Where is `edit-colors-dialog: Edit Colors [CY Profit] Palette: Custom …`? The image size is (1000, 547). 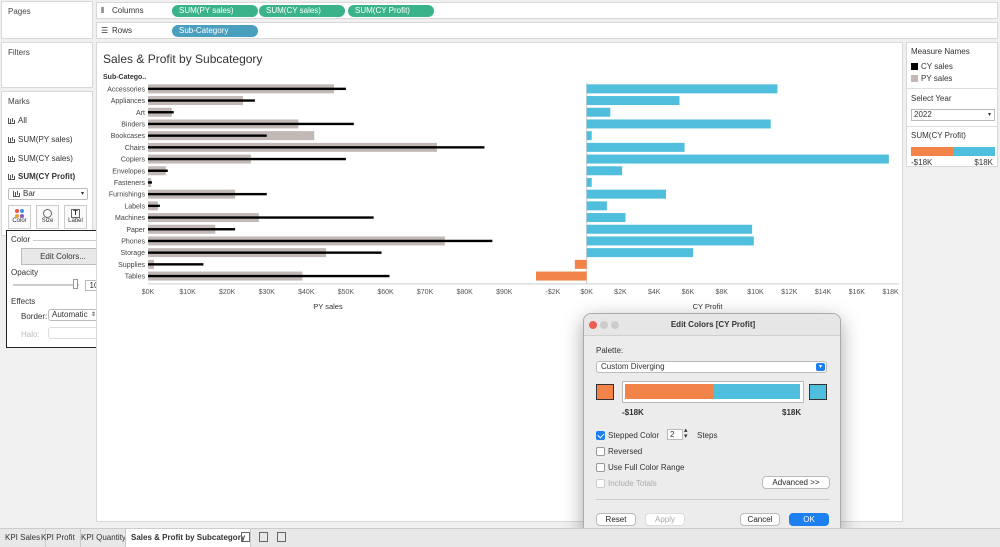
edit-colors-dialog: Edit Colors [CY Profit] Palette: Custom … is located at coordinates (712, 424).